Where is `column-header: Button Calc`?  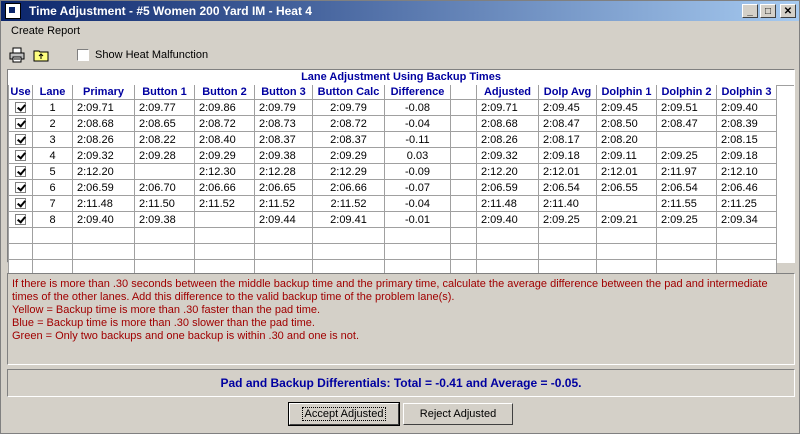 column-header: Button Calc is located at coordinates (348, 92).